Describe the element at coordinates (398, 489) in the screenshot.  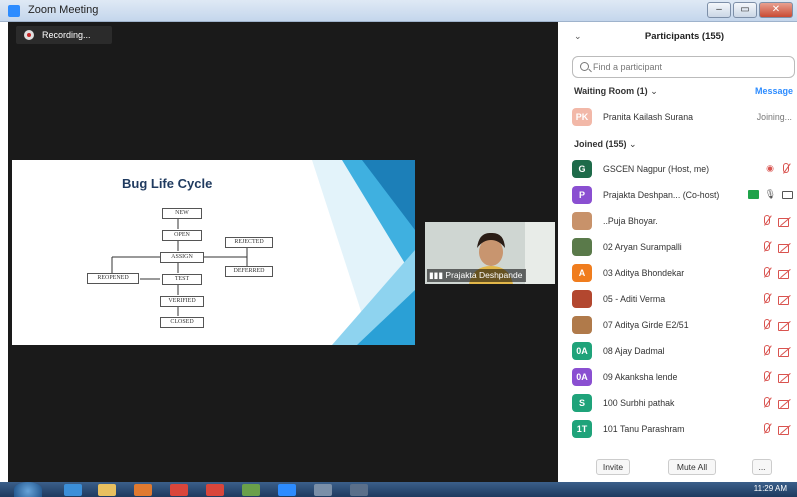
I see `windows-taskbar: 11:29 AM` at that location.